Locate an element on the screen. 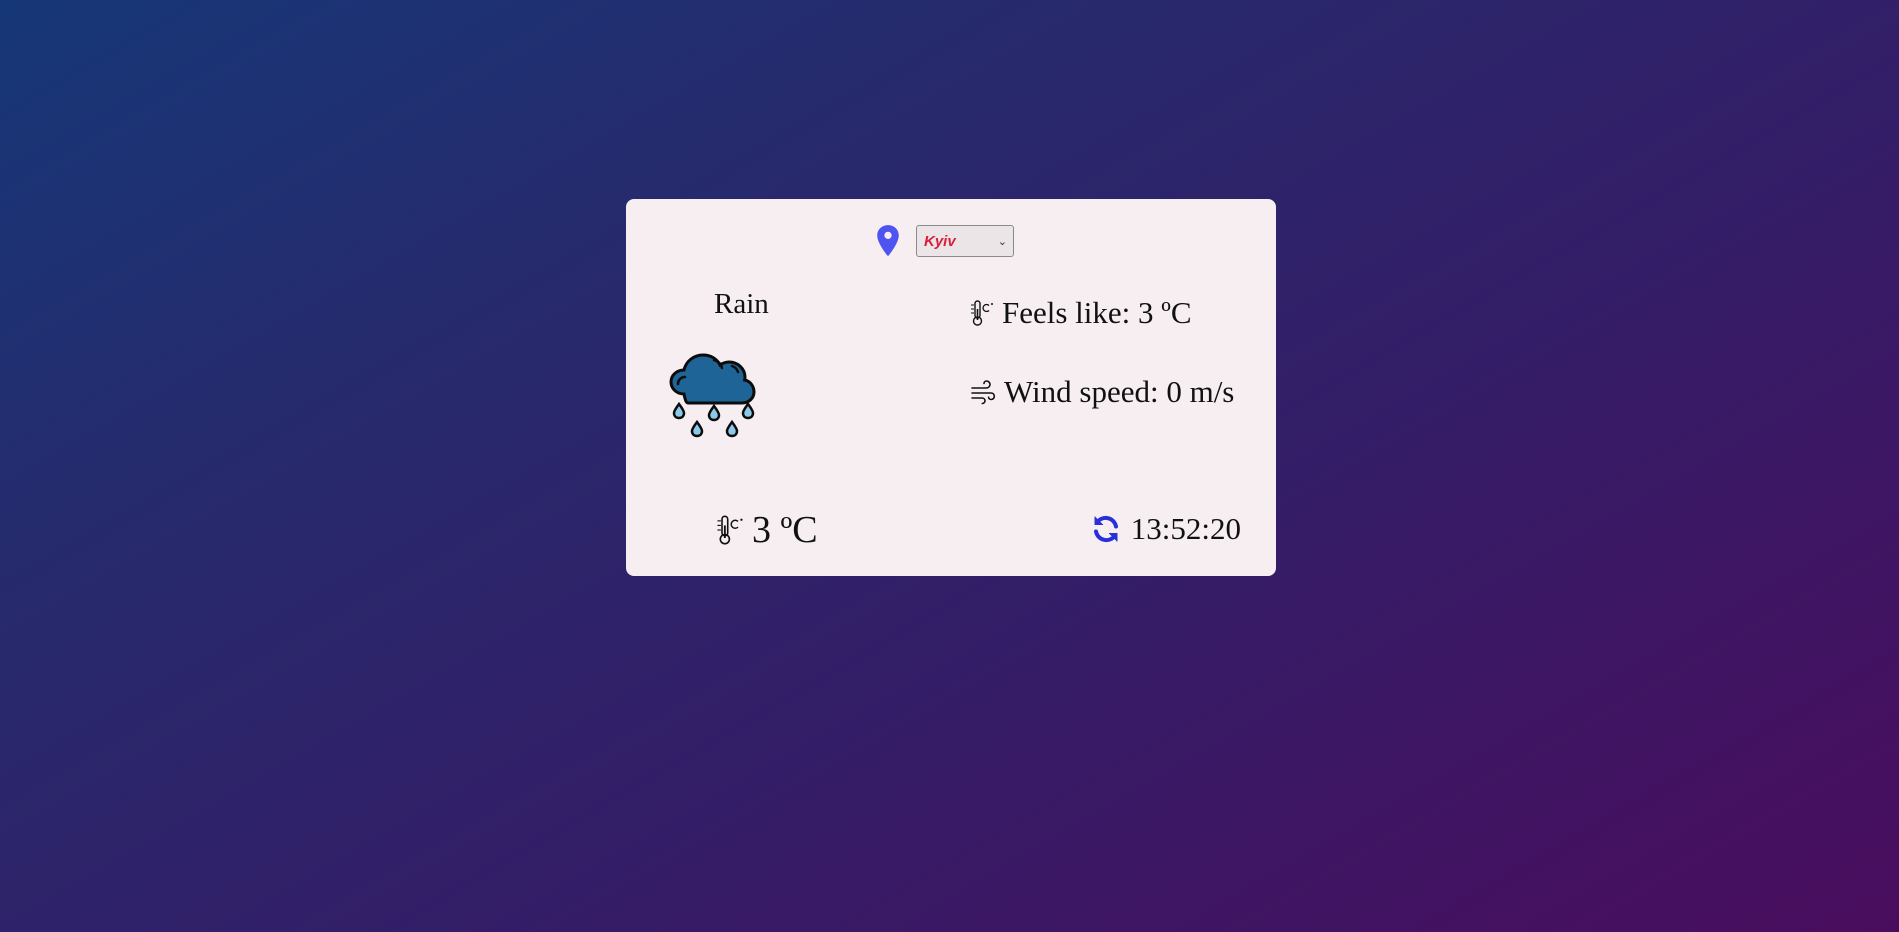 The width and height of the screenshot is (1899, 932). wind-icon is located at coordinates (983, 392).